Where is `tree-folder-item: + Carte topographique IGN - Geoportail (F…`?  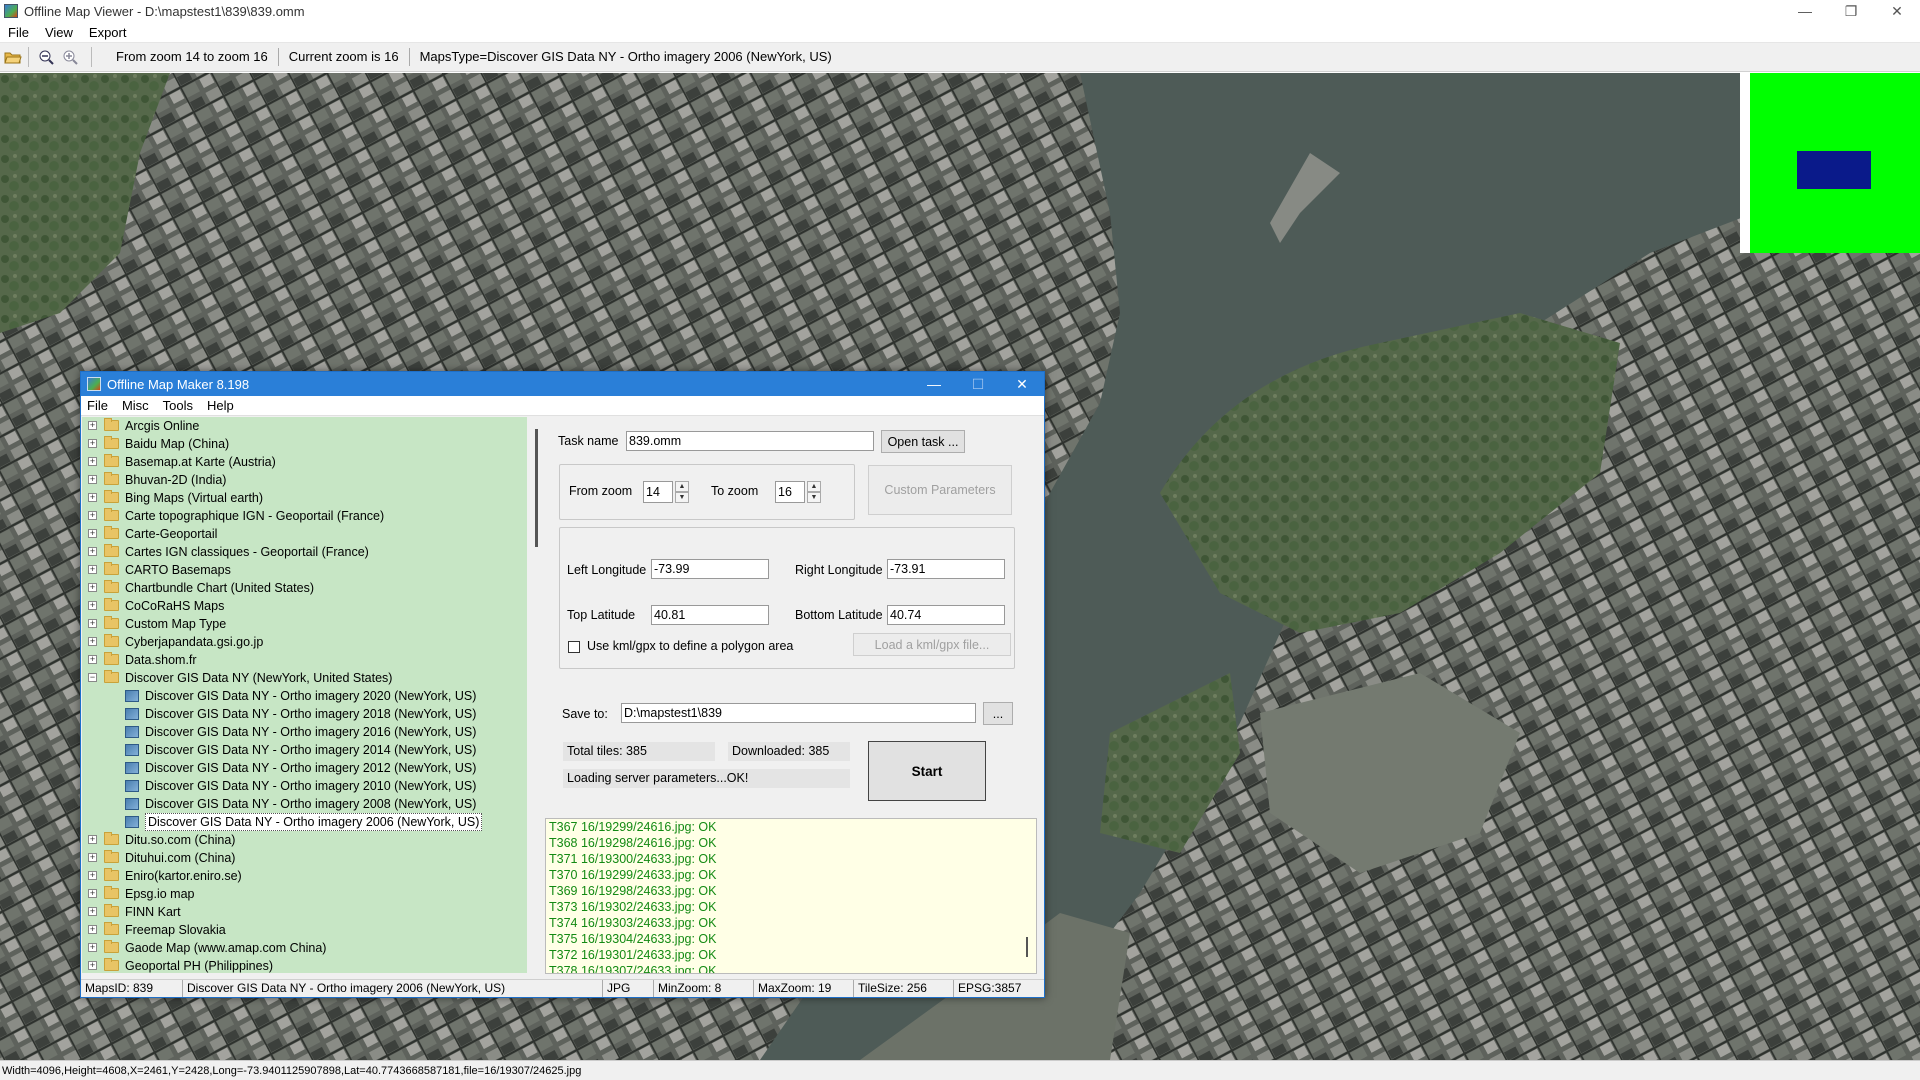 tree-folder-item: + Carte topographique IGN - Geoportail (F… is located at coordinates (304, 516).